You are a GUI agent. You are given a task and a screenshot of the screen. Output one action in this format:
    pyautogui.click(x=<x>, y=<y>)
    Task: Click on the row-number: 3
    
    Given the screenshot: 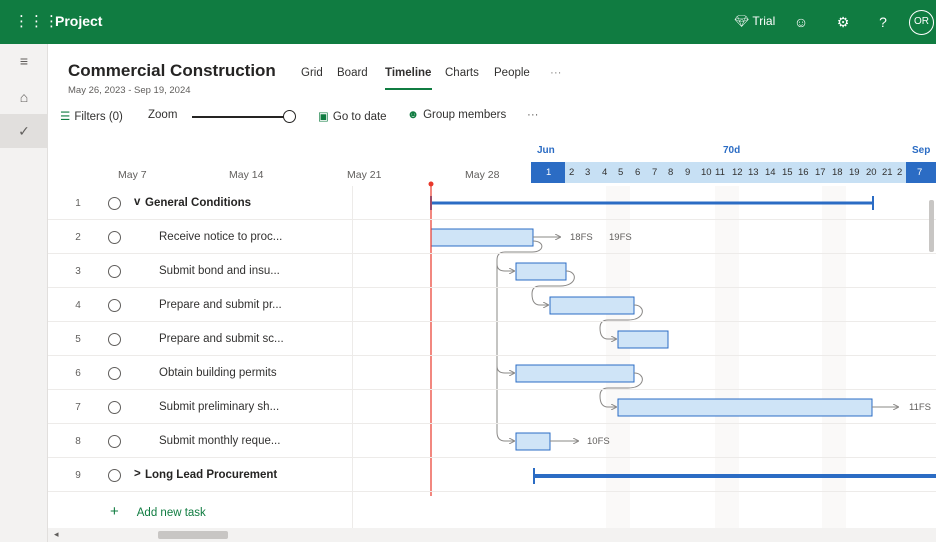 What is the action you would take?
    pyautogui.click(x=78, y=271)
    